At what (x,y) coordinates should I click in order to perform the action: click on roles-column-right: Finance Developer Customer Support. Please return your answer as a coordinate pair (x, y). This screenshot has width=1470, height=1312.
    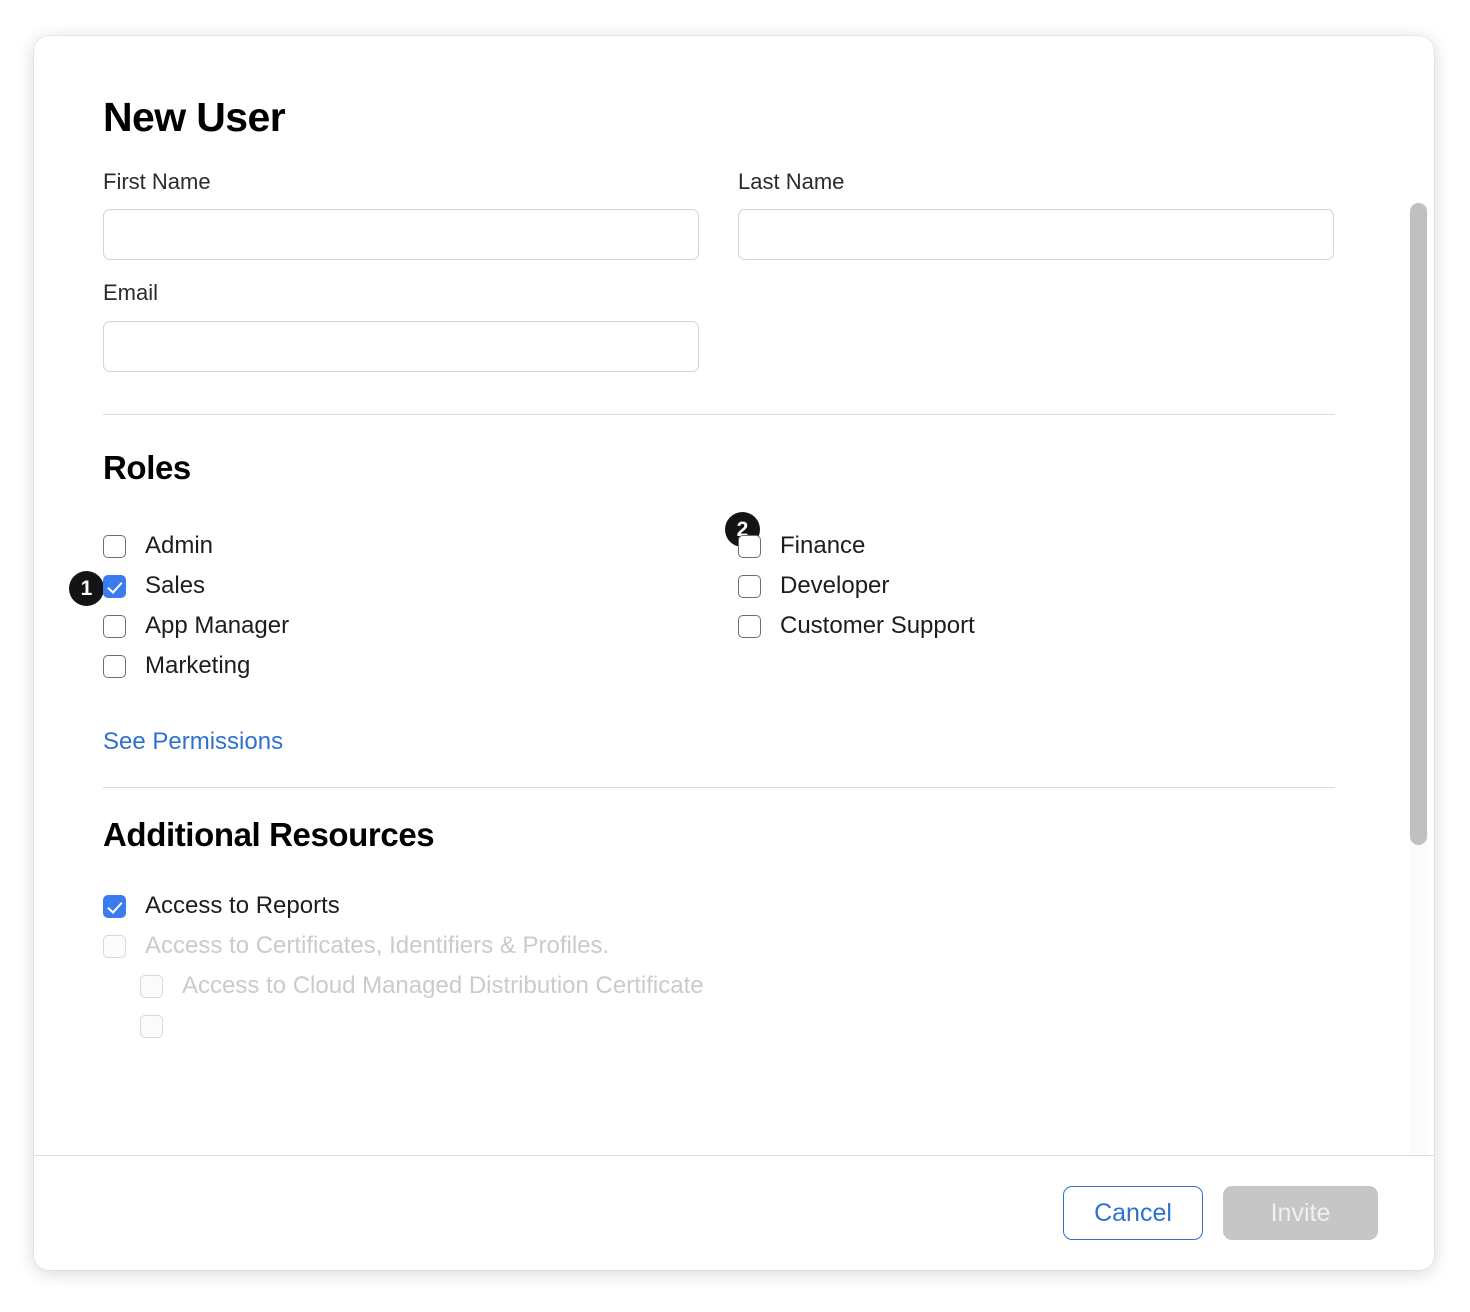
    Looking at the image, I should click on (1055, 606).